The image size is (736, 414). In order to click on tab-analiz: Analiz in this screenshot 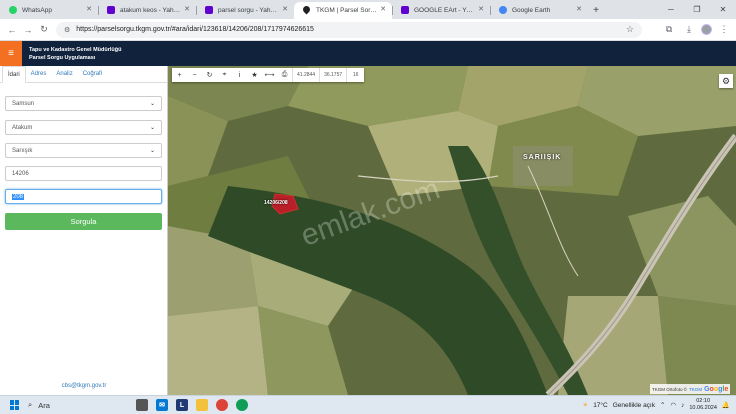, I will do `click(64, 74)`.